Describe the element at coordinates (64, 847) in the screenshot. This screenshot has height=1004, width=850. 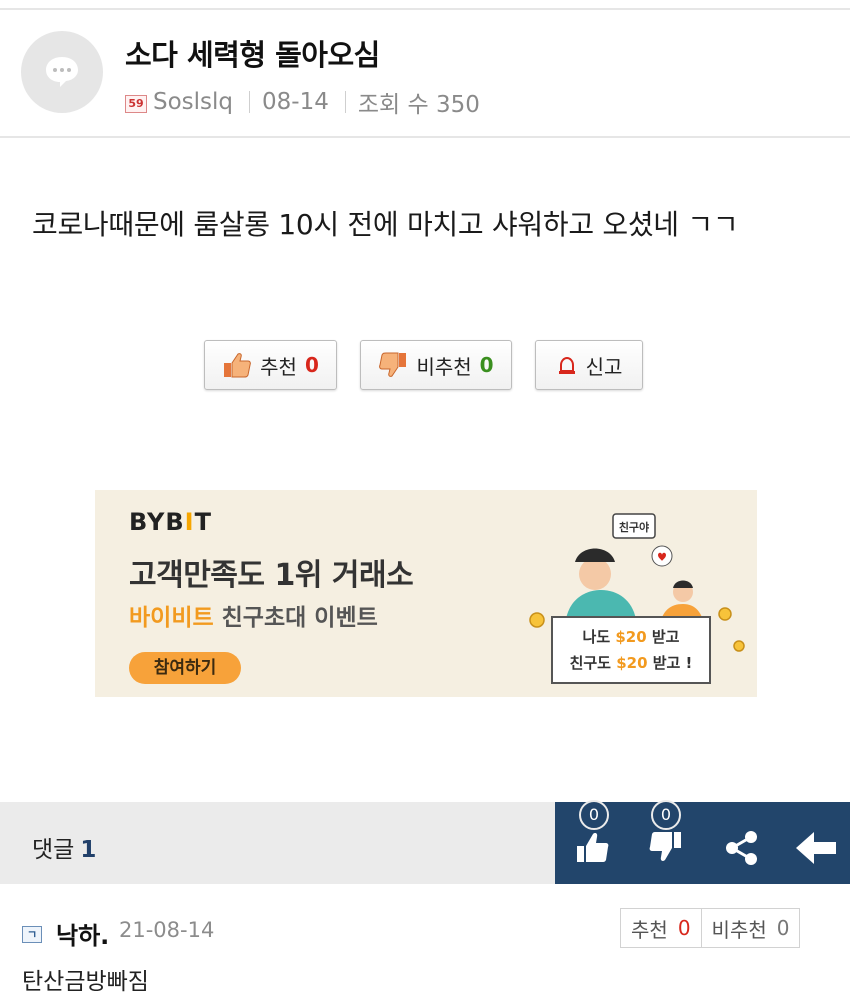
I see `comment-count-label: 댓글 1` at that location.